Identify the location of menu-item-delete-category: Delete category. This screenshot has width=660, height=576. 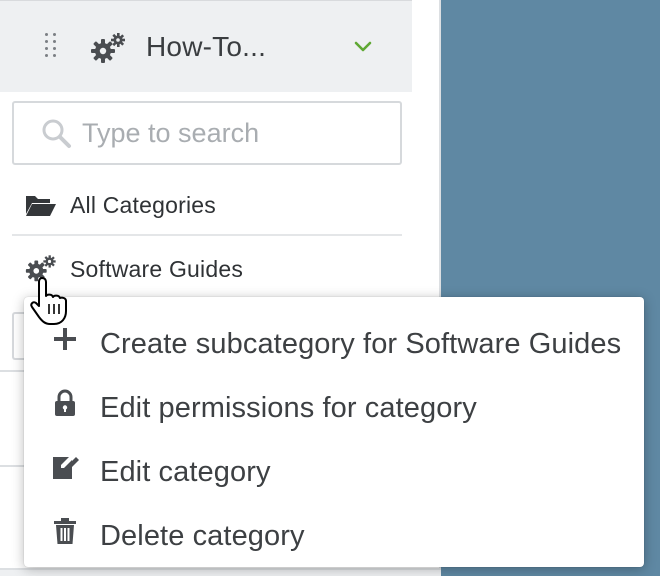
(334, 530).